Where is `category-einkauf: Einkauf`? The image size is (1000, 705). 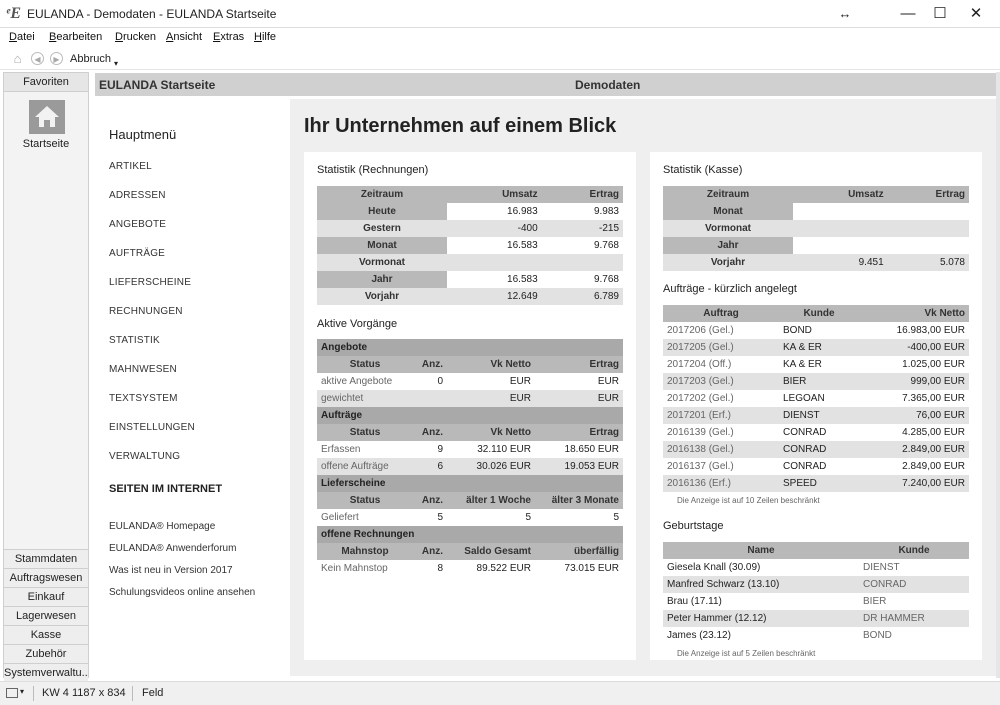 category-einkauf: Einkauf is located at coordinates (46, 596).